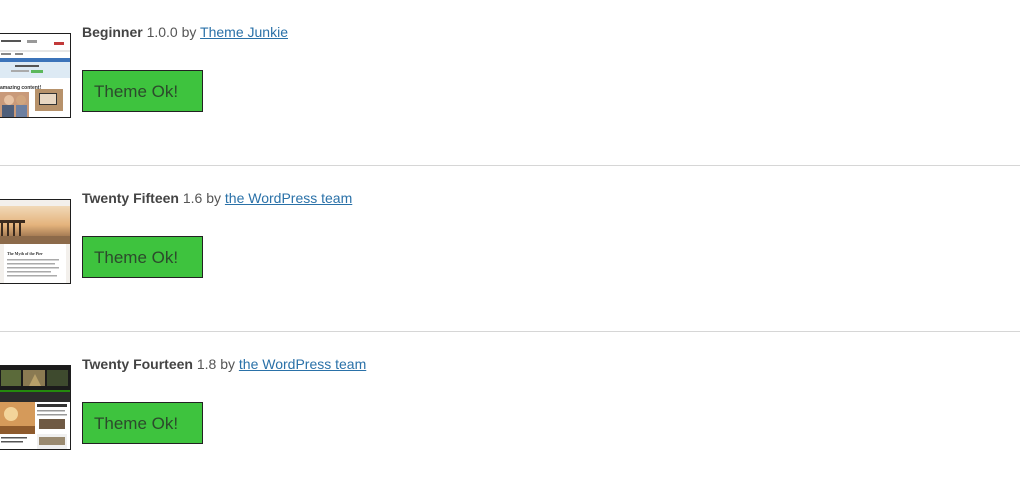 This screenshot has width=1020, height=498. I want to click on theme-screenshot-twenty-fifteen: The Myth of the Pier, so click(35, 241).